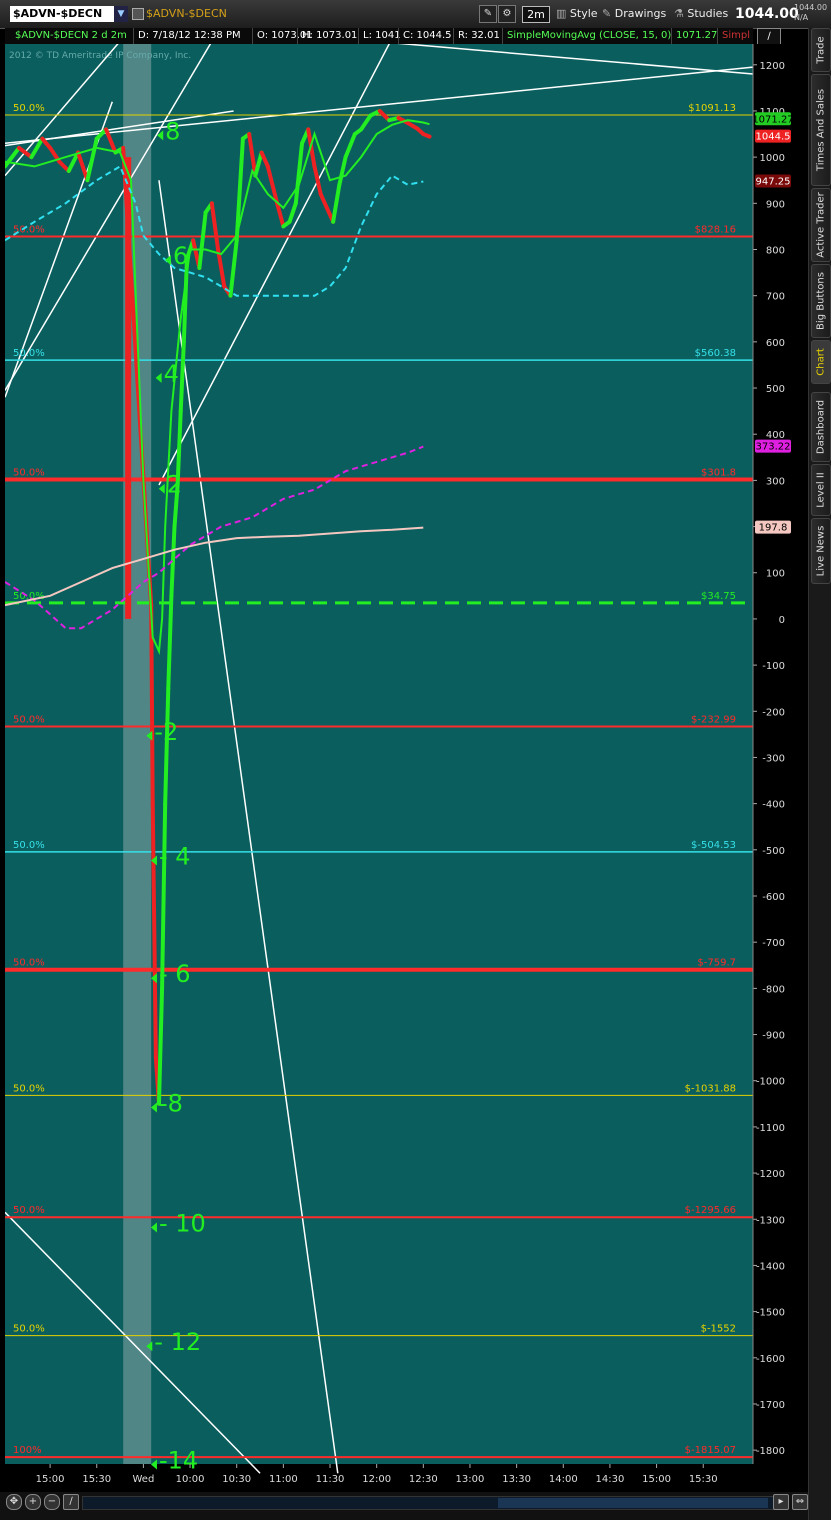 Image resolution: width=831 pixels, height=1520 pixels. I want to click on fib-level-price: $-232.99, so click(713, 720).